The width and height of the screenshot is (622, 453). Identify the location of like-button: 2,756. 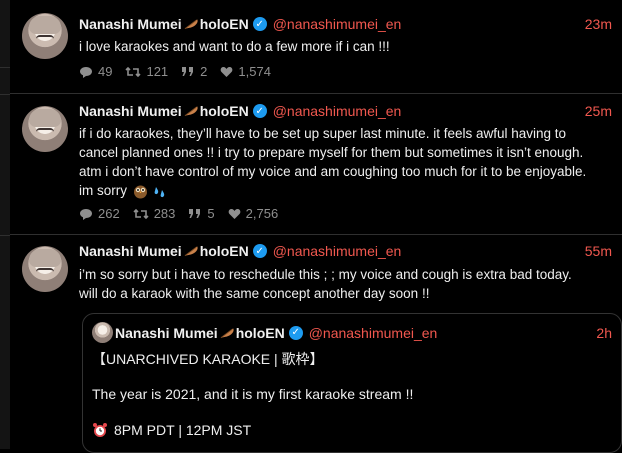
(253, 213).